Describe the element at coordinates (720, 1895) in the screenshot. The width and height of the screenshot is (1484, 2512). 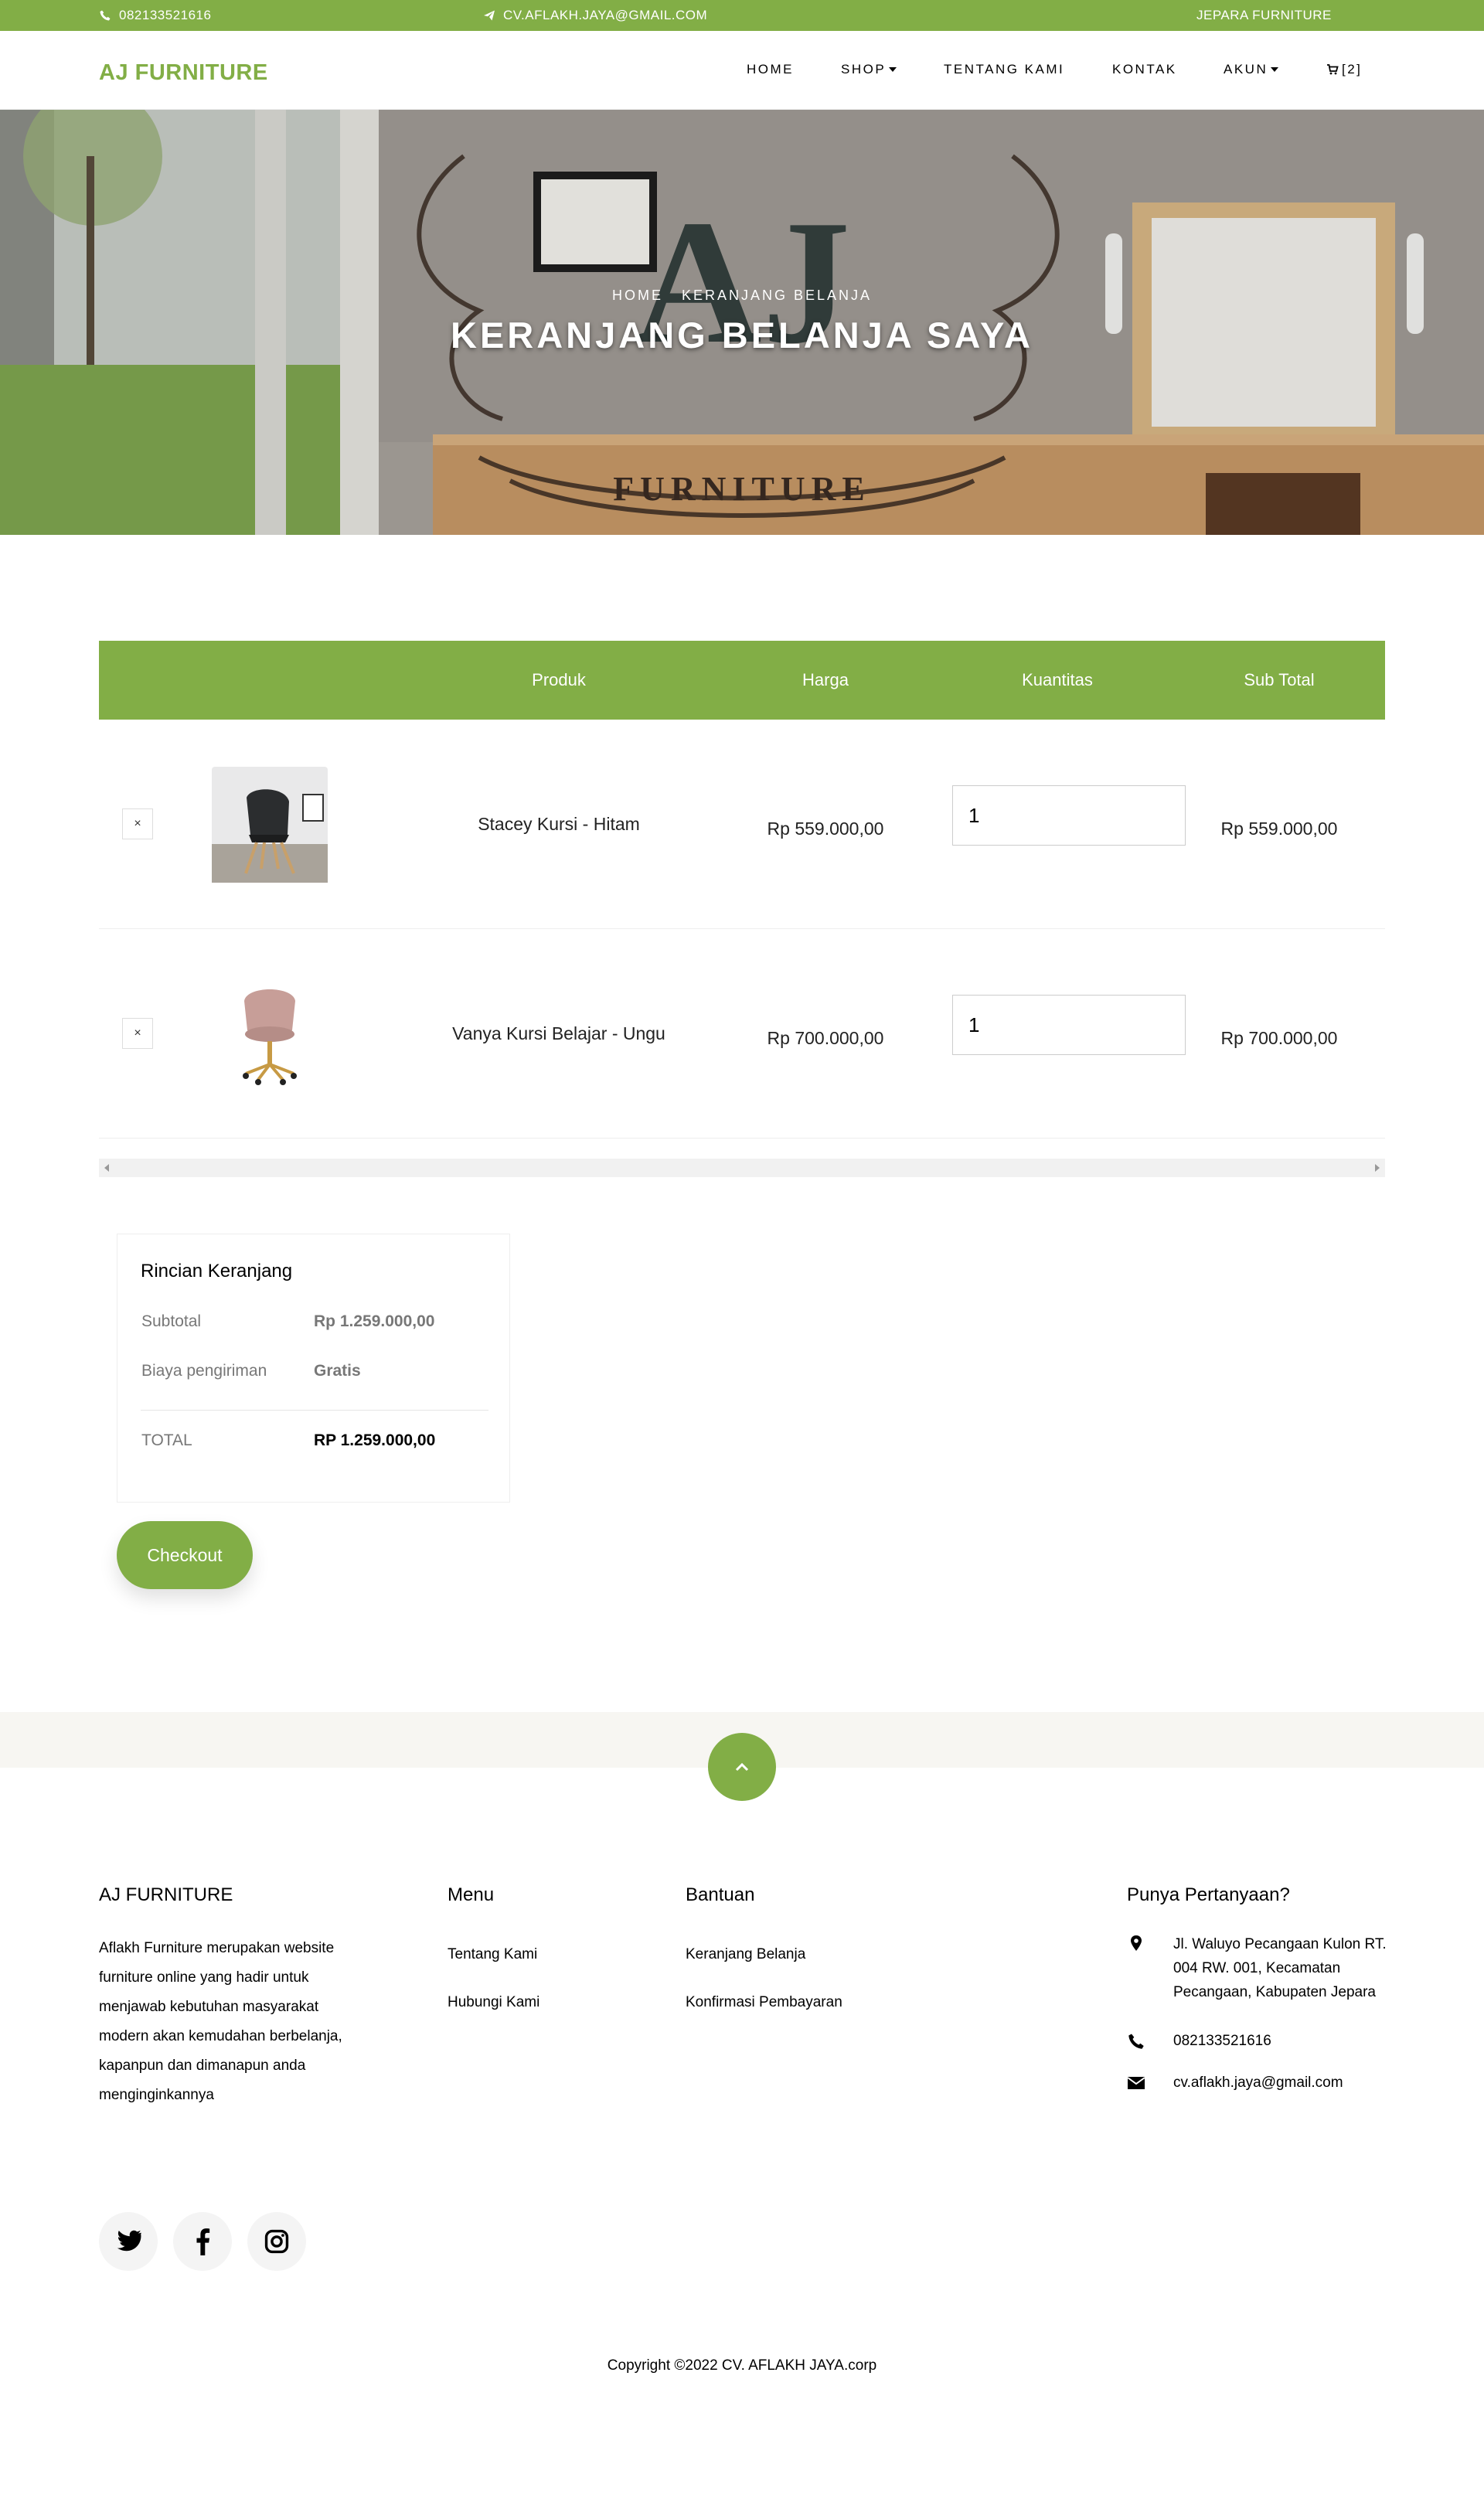
I see `footer-help-title: Bantuan` at that location.